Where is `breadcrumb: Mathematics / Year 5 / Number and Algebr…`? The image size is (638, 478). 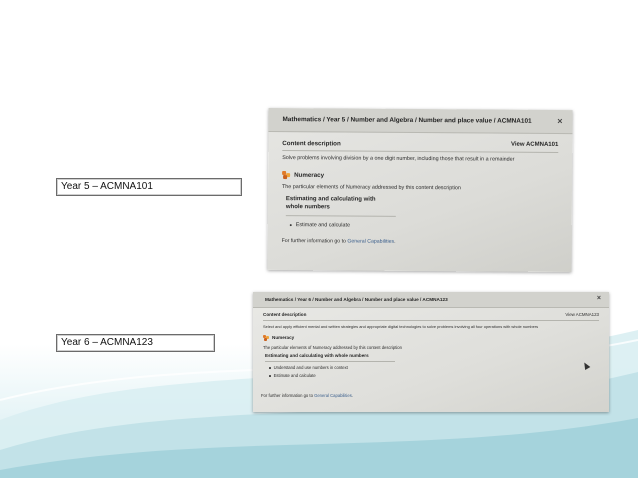
breadcrumb: Mathematics / Year 5 / Number and Algebr… is located at coordinates (407, 120).